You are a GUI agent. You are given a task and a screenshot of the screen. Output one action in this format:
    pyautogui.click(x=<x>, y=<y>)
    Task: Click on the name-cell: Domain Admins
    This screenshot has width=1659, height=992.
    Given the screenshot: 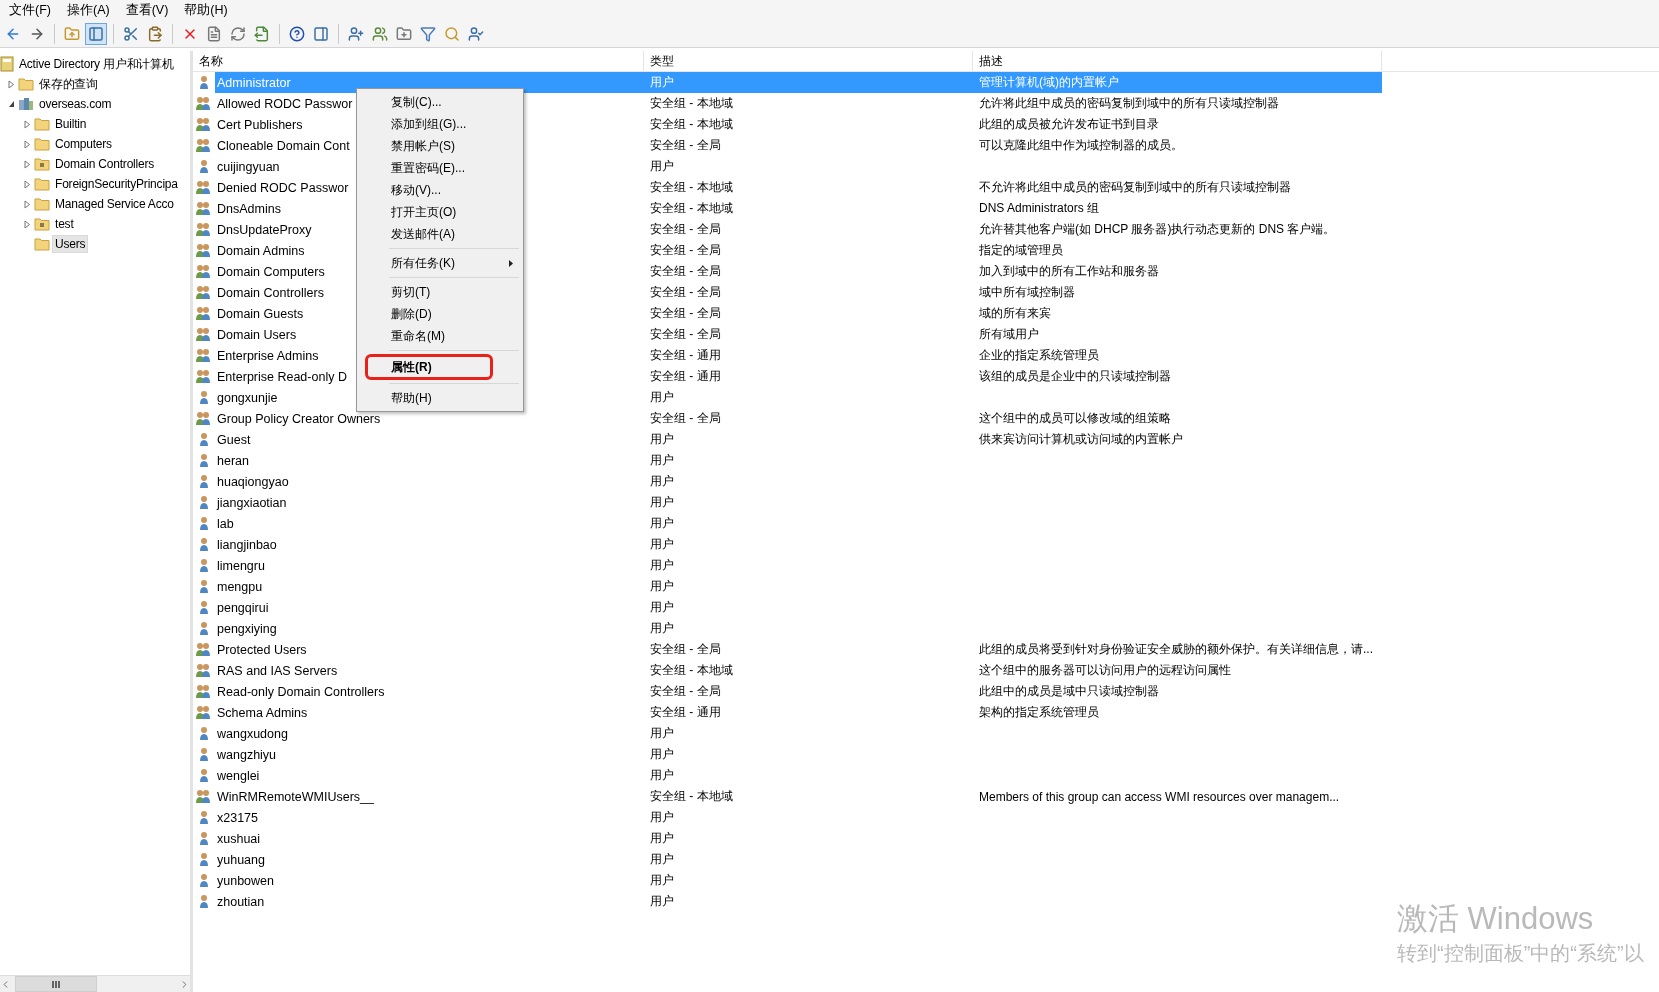 What is the action you would take?
    pyautogui.click(x=261, y=250)
    